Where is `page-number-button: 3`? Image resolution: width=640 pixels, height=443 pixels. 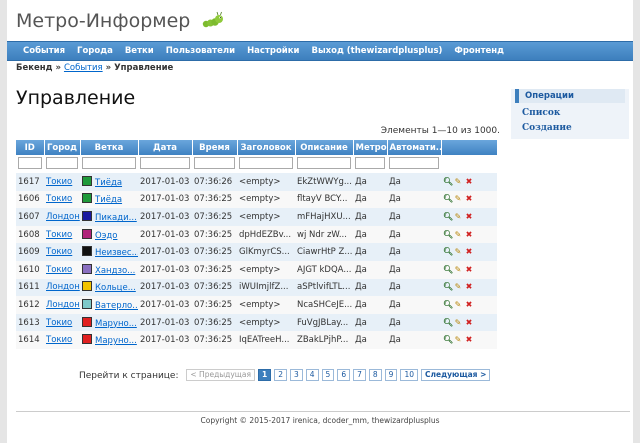
page-number-button: 3 is located at coordinates (296, 375).